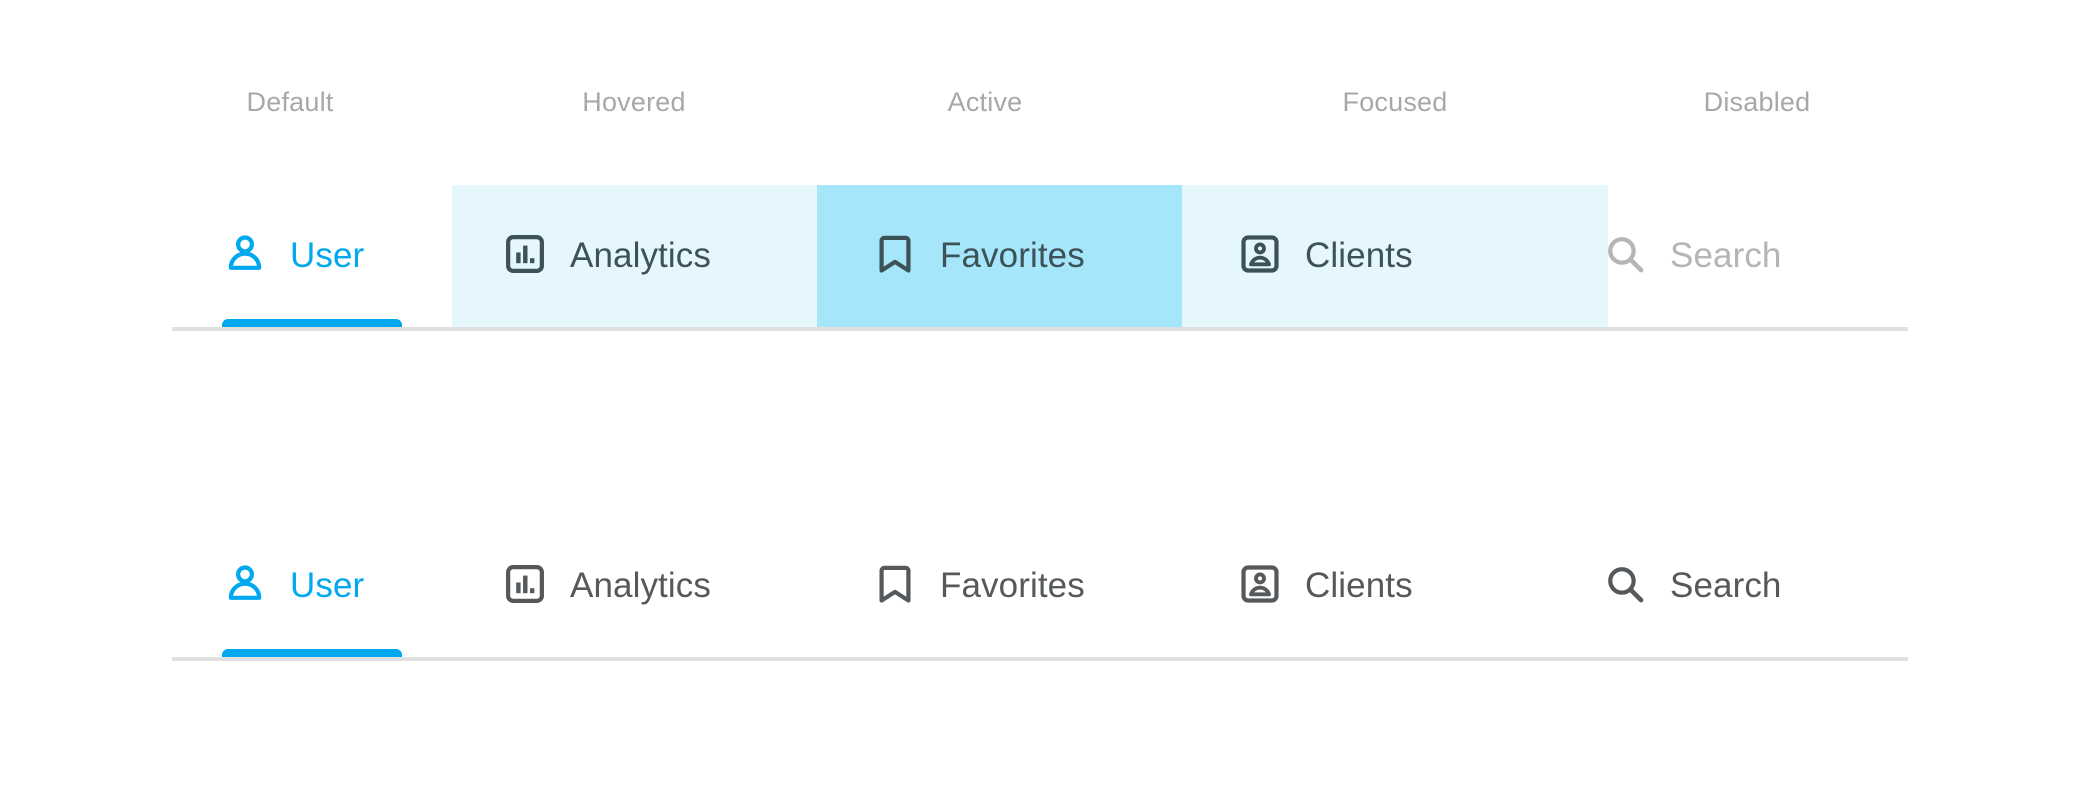  What do you see at coordinates (1757, 102) in the screenshot?
I see `state-label-disabled: Disabled` at bounding box center [1757, 102].